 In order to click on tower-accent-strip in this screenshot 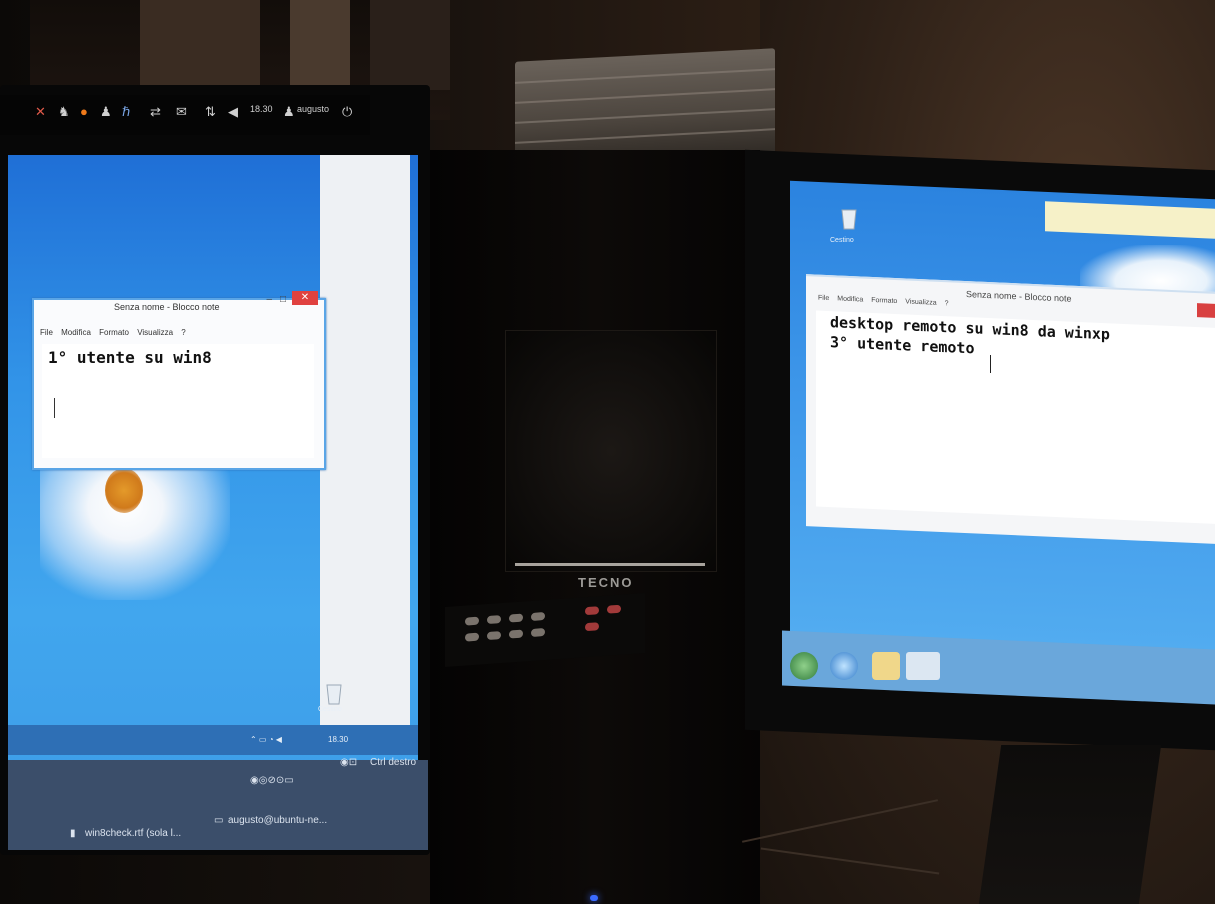, I will do `click(610, 564)`.